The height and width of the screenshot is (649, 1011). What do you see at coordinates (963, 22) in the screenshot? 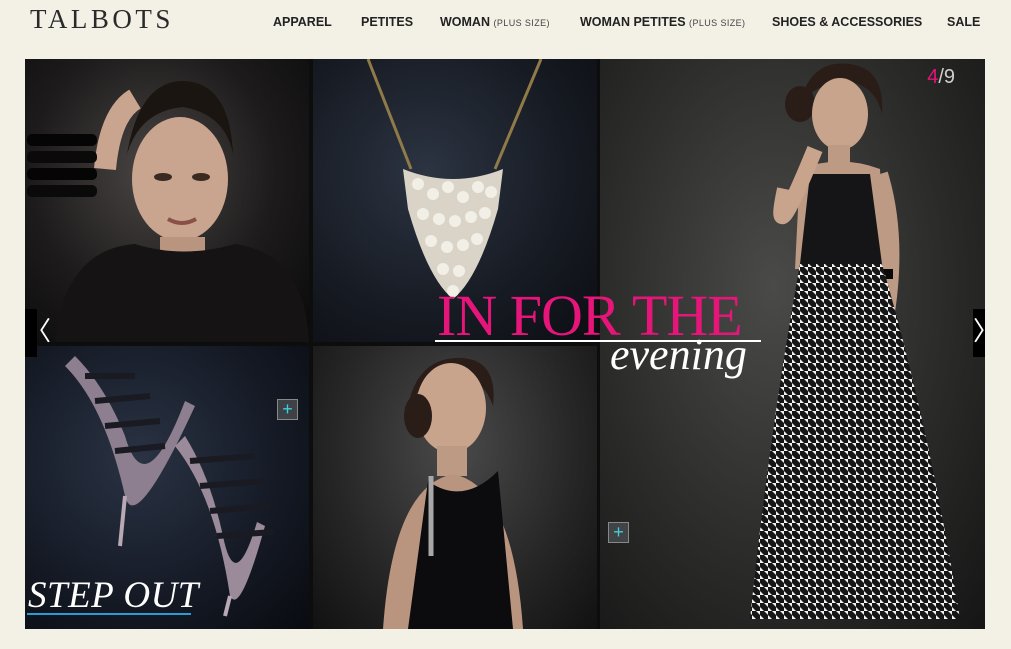
I see `nav-item-sale: SALE` at bounding box center [963, 22].